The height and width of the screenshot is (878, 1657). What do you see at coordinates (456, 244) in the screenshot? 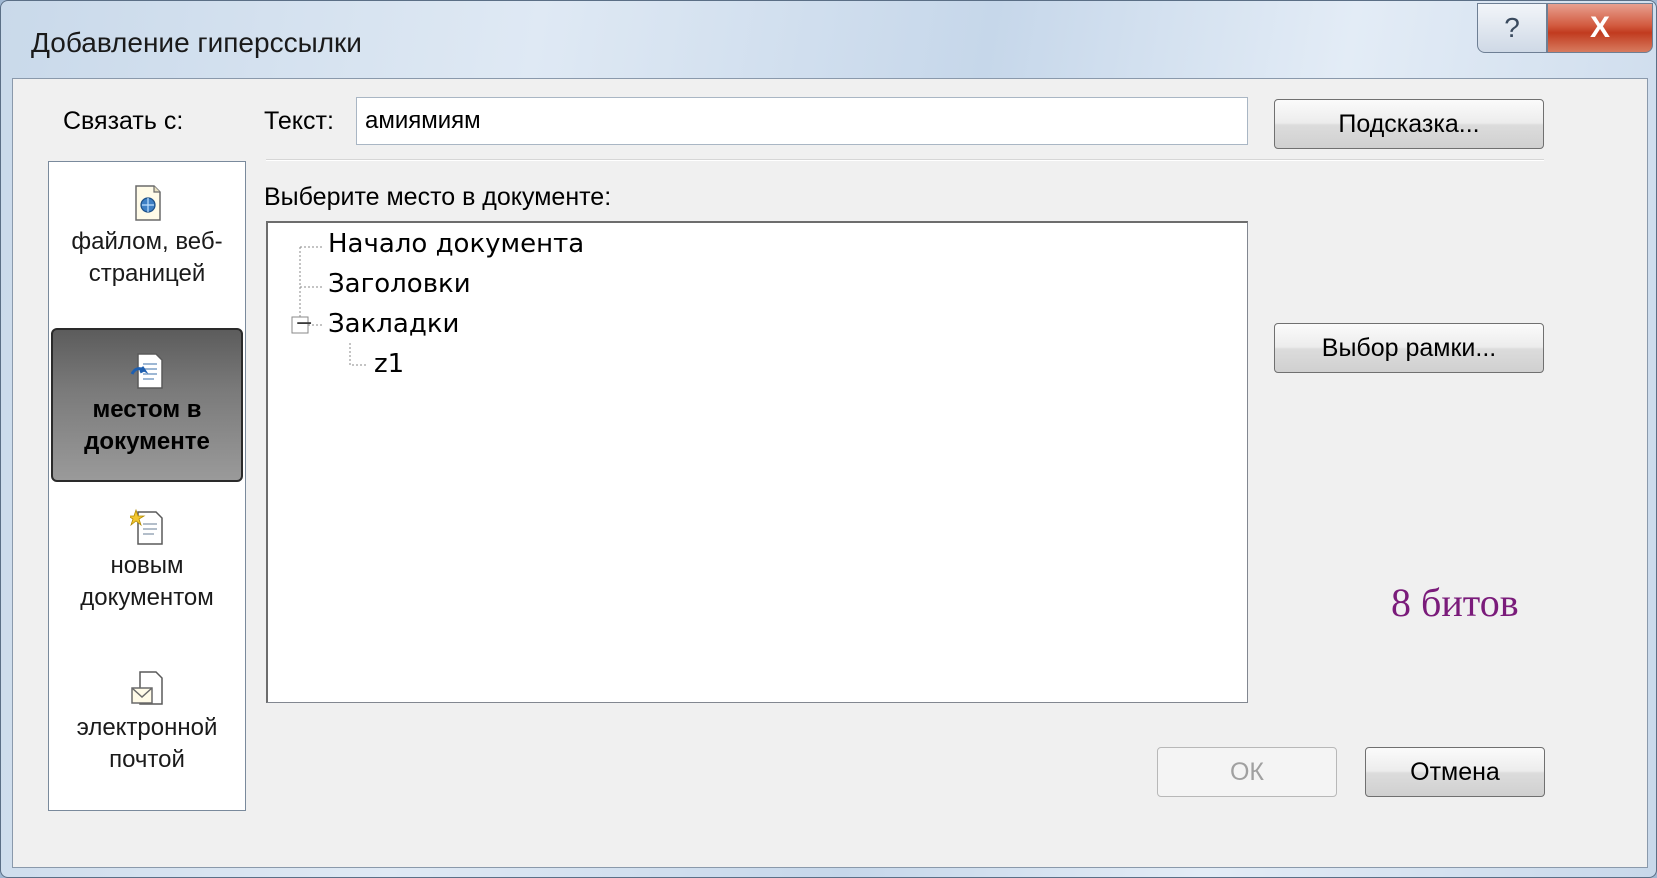
I see `tree-item-document-start: Начало документа` at bounding box center [456, 244].